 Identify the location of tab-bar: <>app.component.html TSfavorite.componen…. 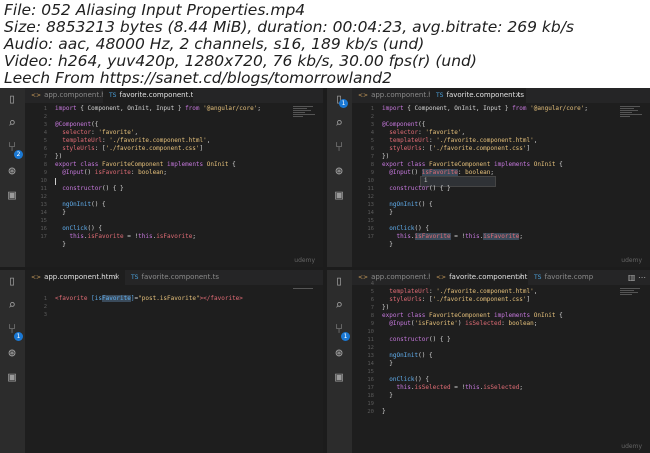
(174, 95).